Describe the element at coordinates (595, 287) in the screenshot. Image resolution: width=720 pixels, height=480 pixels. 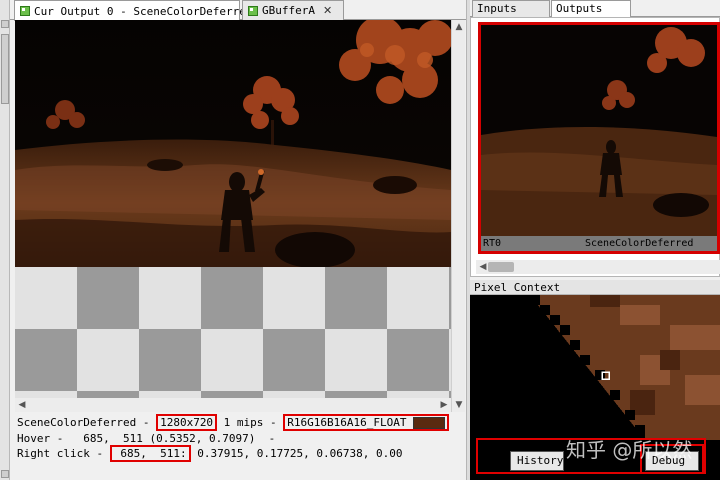
I see `pixel-context-title: Pixel Context` at that location.